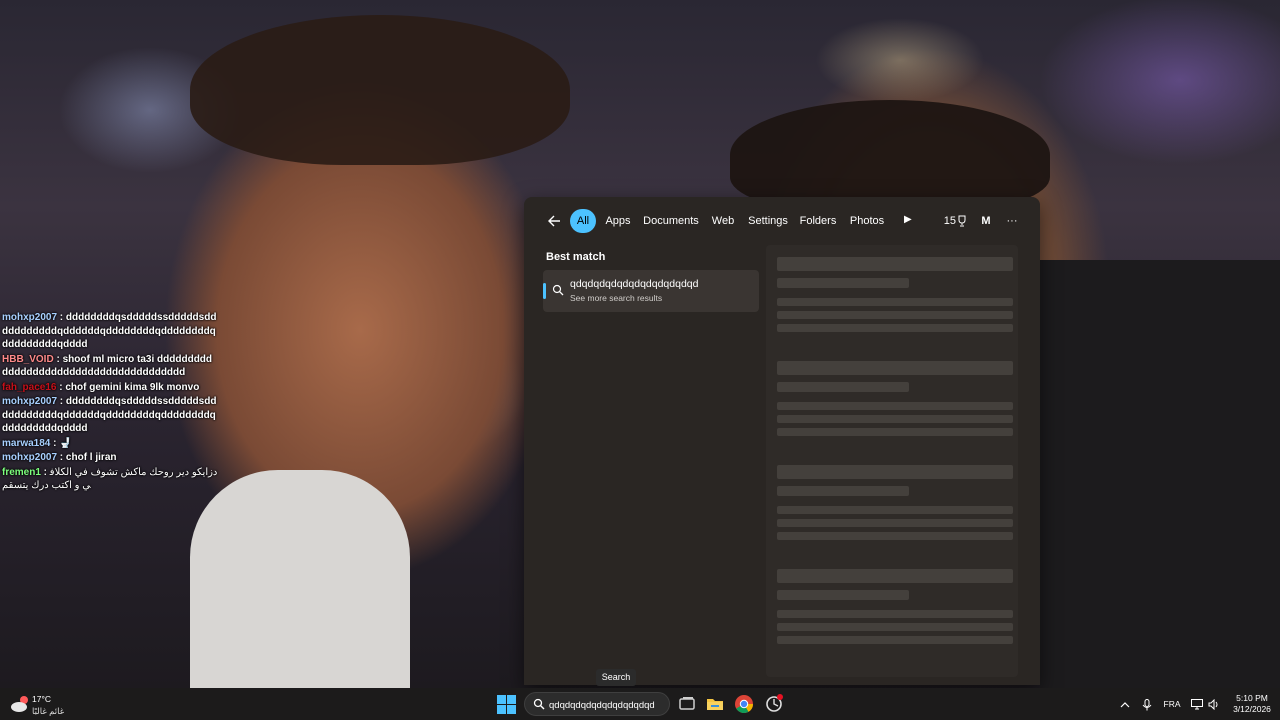 Image resolution: width=1280 pixels, height=720 pixels. Describe the element at coordinates (616, 677) in the screenshot. I see `search-tooltip: Search` at that location.